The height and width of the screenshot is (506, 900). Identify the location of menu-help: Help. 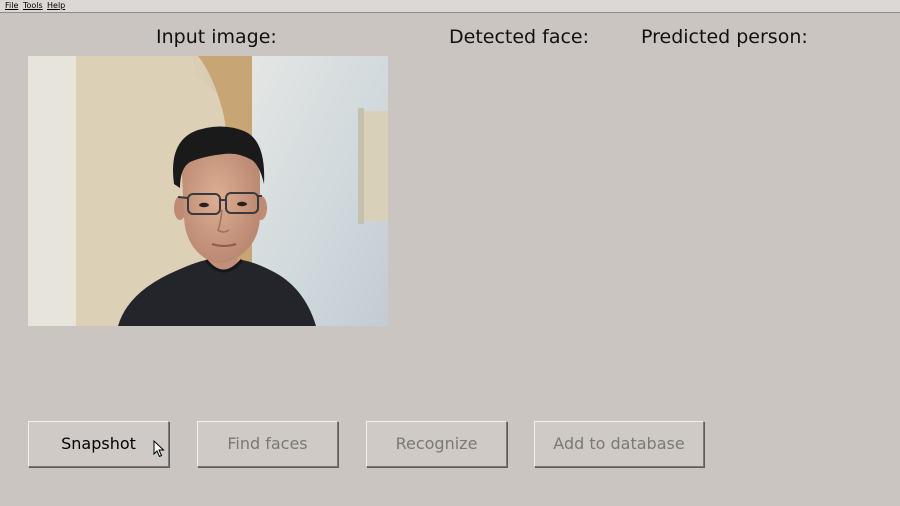
(56, 6).